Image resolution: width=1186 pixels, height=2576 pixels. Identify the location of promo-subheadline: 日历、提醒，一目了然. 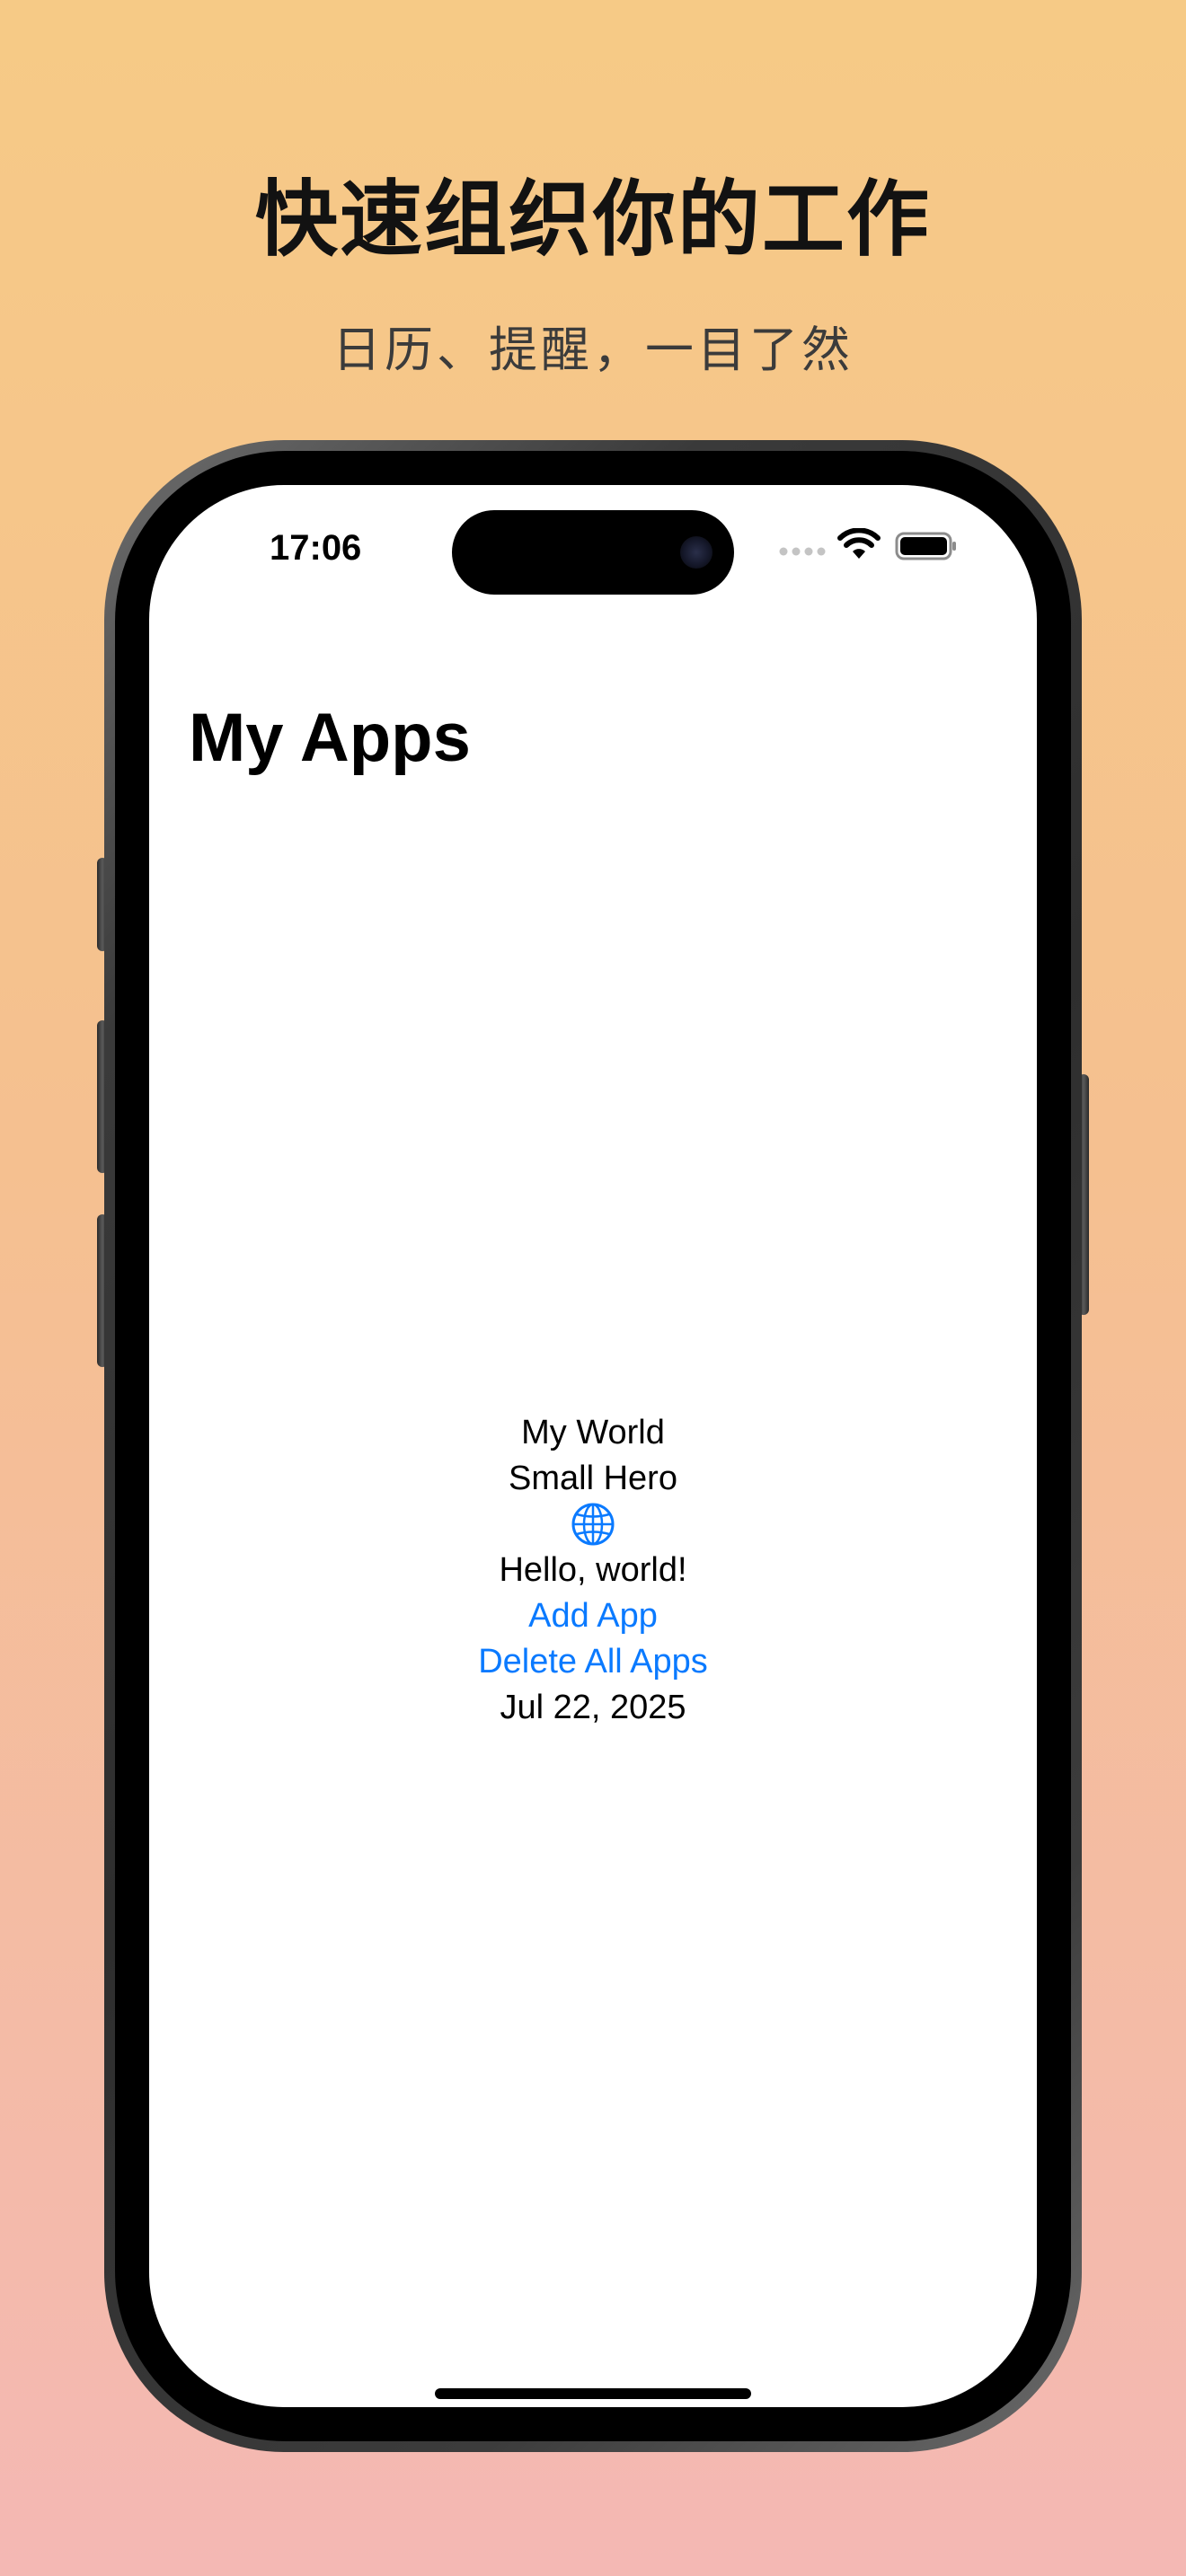
(593, 350).